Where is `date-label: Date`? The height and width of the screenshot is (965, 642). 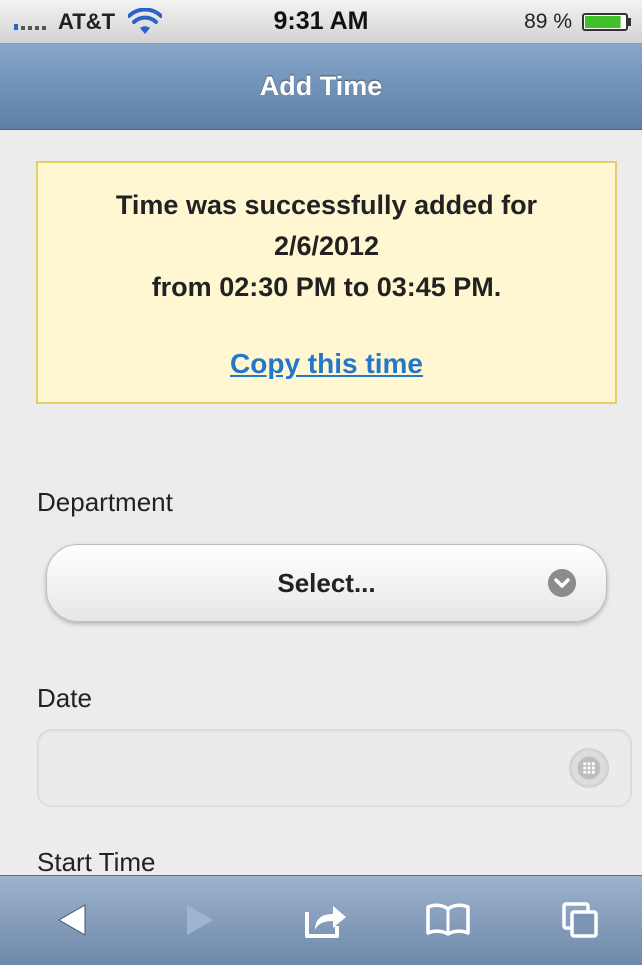 date-label: Date is located at coordinates (64, 698).